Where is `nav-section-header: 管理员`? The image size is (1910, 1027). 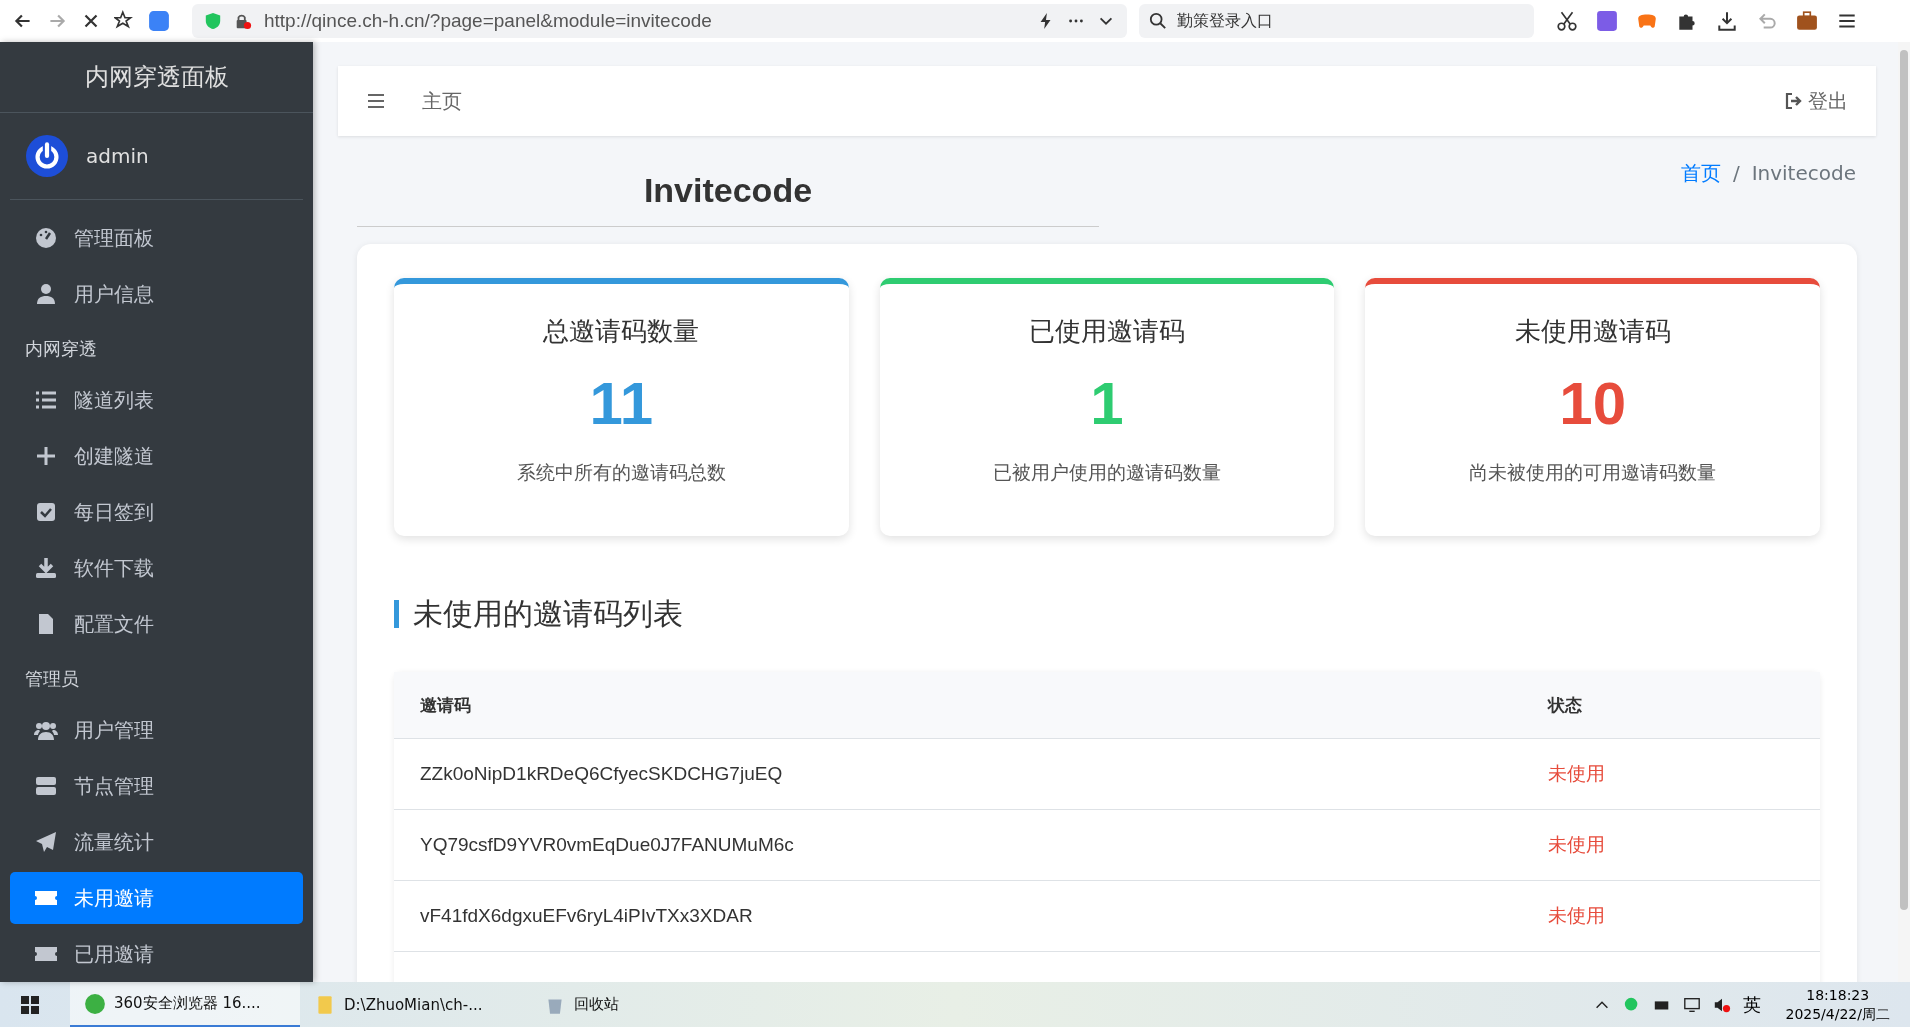 nav-section-header: 管理员 is located at coordinates (52, 679).